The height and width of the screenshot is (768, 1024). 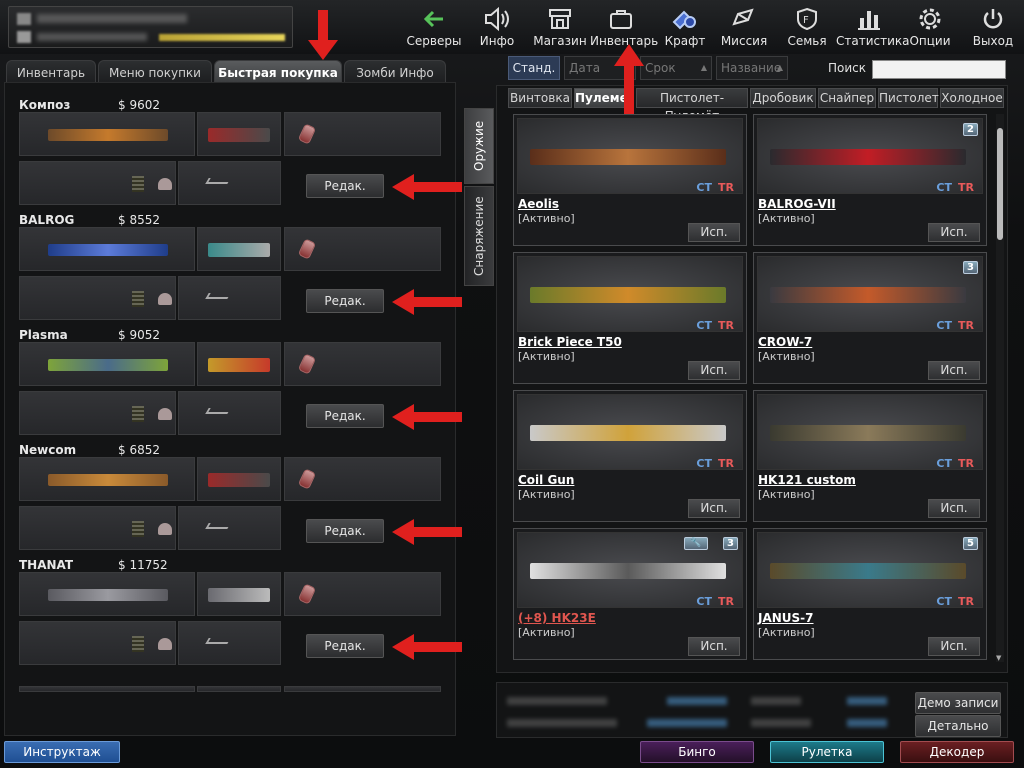 What do you see at coordinates (752, 68) in the screenshot?
I see `filter-name-button: Название ▲` at bounding box center [752, 68].